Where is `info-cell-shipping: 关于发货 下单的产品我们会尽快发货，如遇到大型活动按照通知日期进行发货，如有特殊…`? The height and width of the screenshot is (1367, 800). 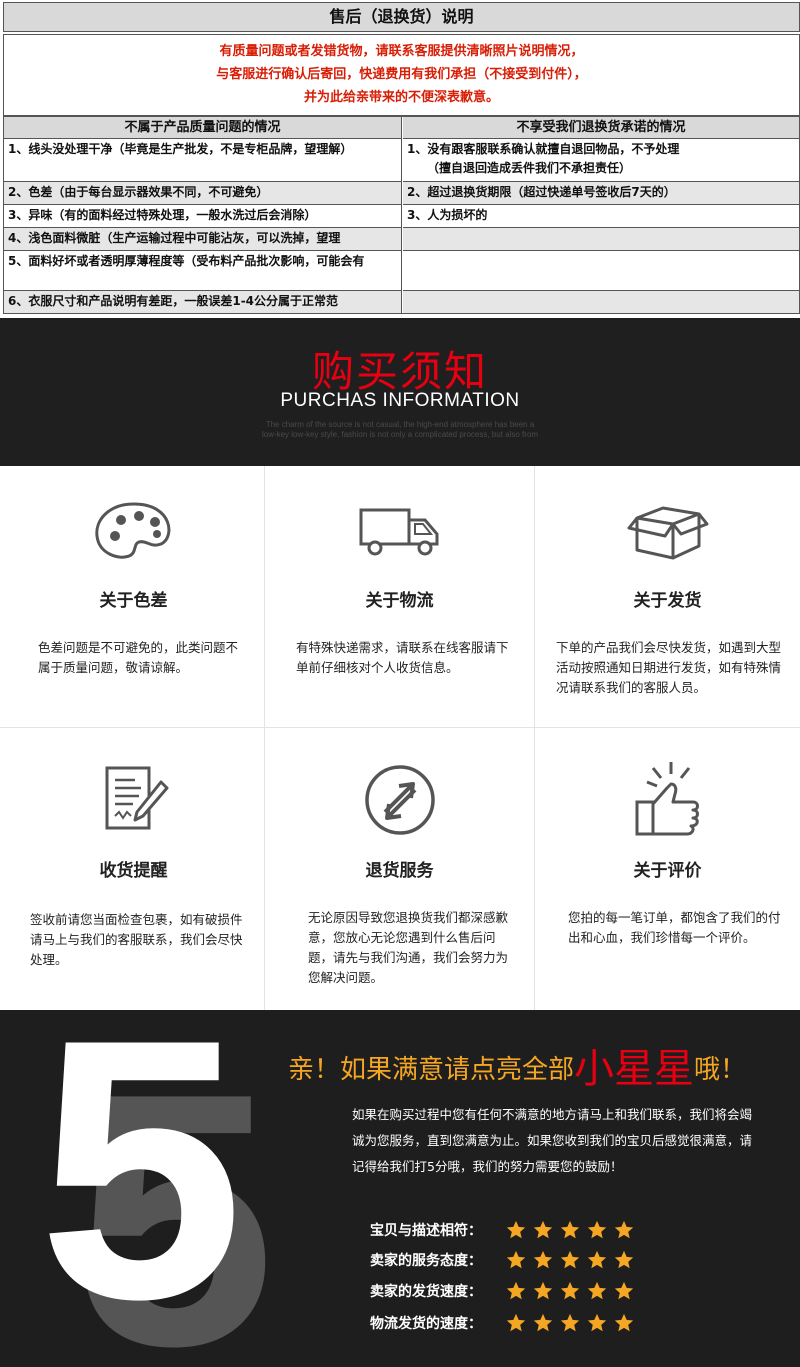 info-cell-shipping: 关于发货 下单的产品我们会尽快发货，如遇到大型活动按照通知日期进行发货，如有特殊… is located at coordinates (667, 602).